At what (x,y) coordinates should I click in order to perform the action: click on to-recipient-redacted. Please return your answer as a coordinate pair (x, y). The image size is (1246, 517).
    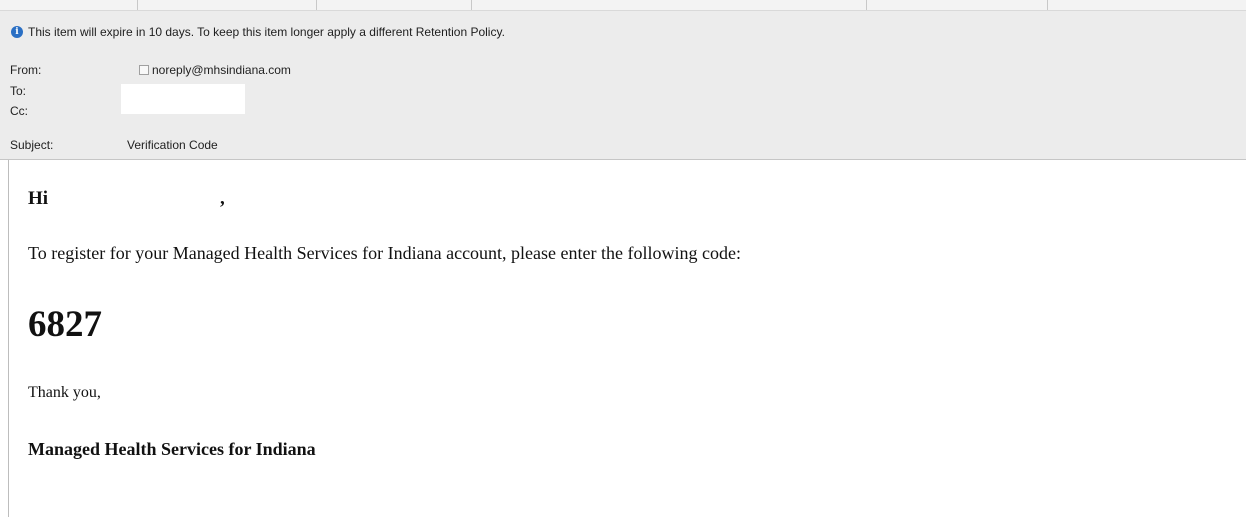
    Looking at the image, I should click on (183, 99).